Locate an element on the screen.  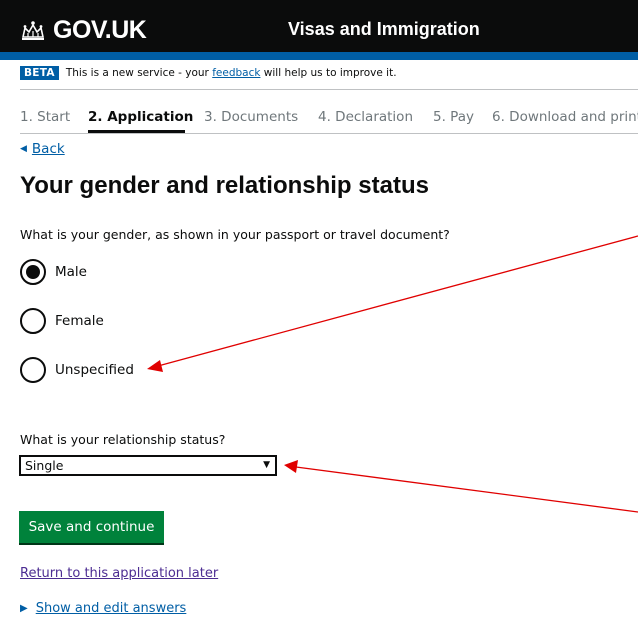
logo-text: GOV.UK is located at coordinates (100, 30).